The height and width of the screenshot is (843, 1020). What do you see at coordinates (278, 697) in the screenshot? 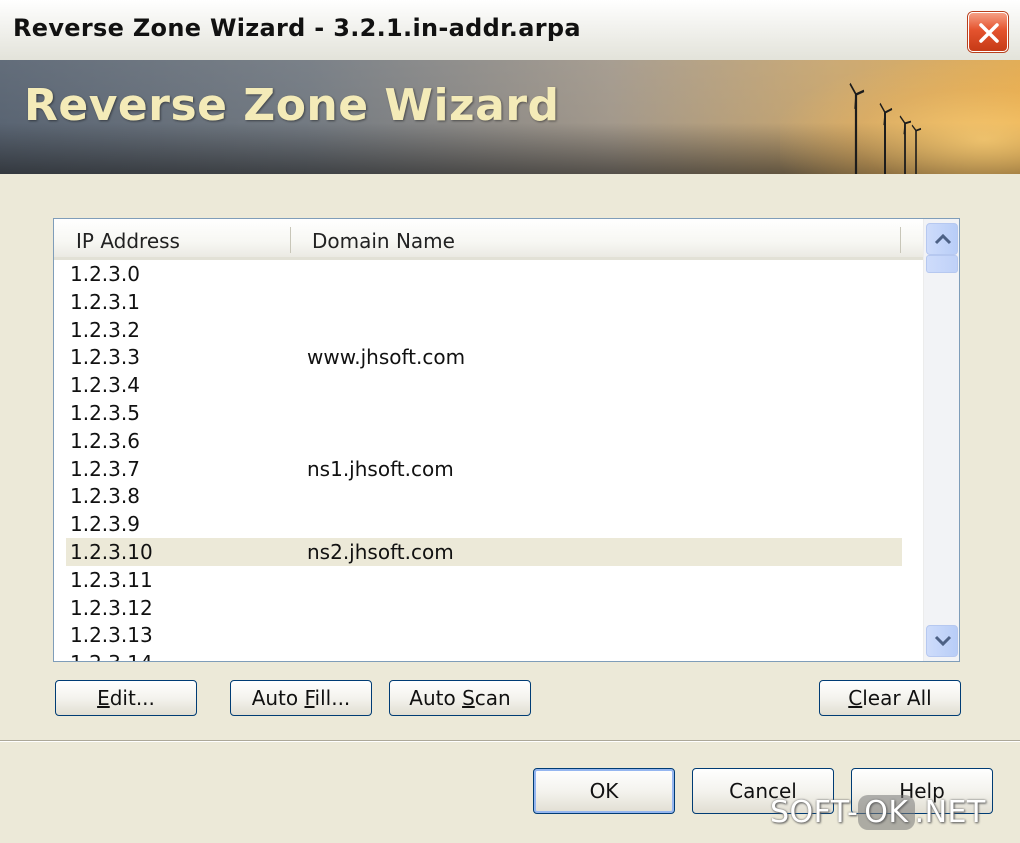
I see `auto-fill-label-pre: Auto` at bounding box center [278, 697].